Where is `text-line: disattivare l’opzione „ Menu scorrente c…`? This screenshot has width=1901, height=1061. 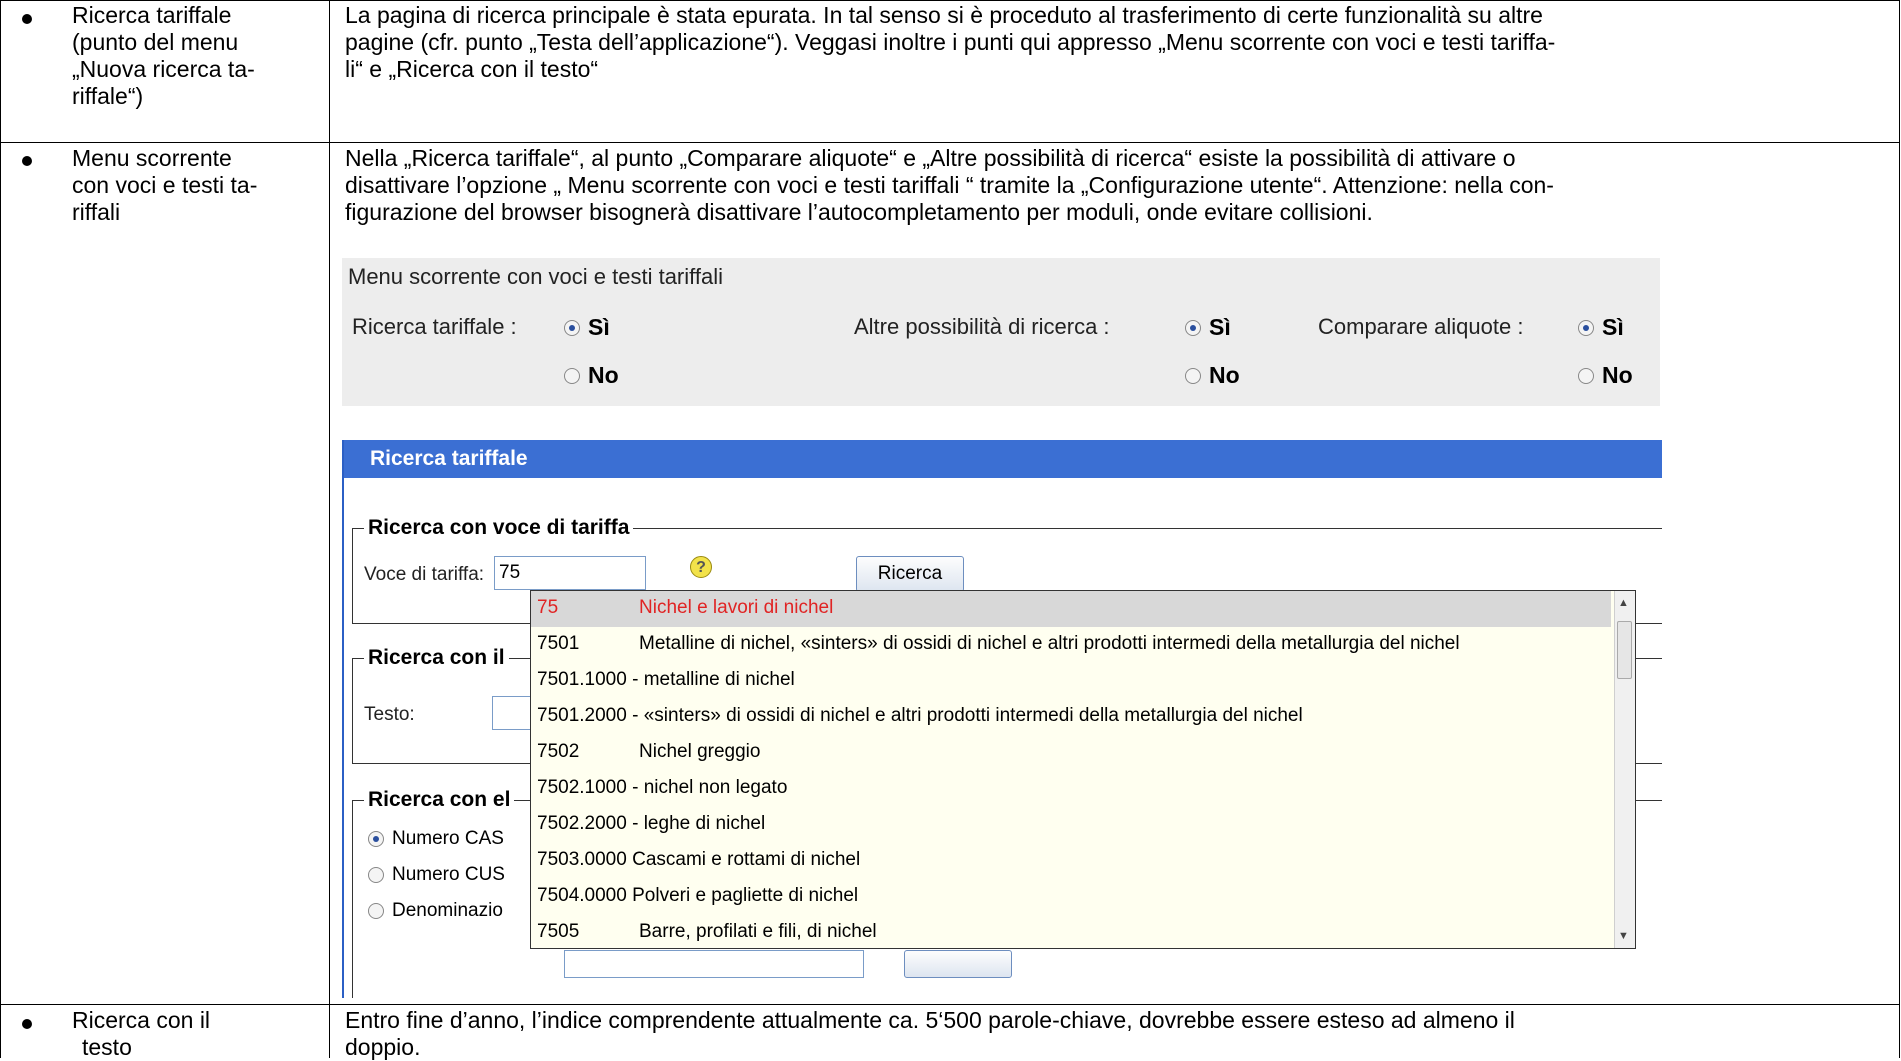
text-line: disattivare l’opzione „ Menu scorrente c… is located at coordinates (949, 185).